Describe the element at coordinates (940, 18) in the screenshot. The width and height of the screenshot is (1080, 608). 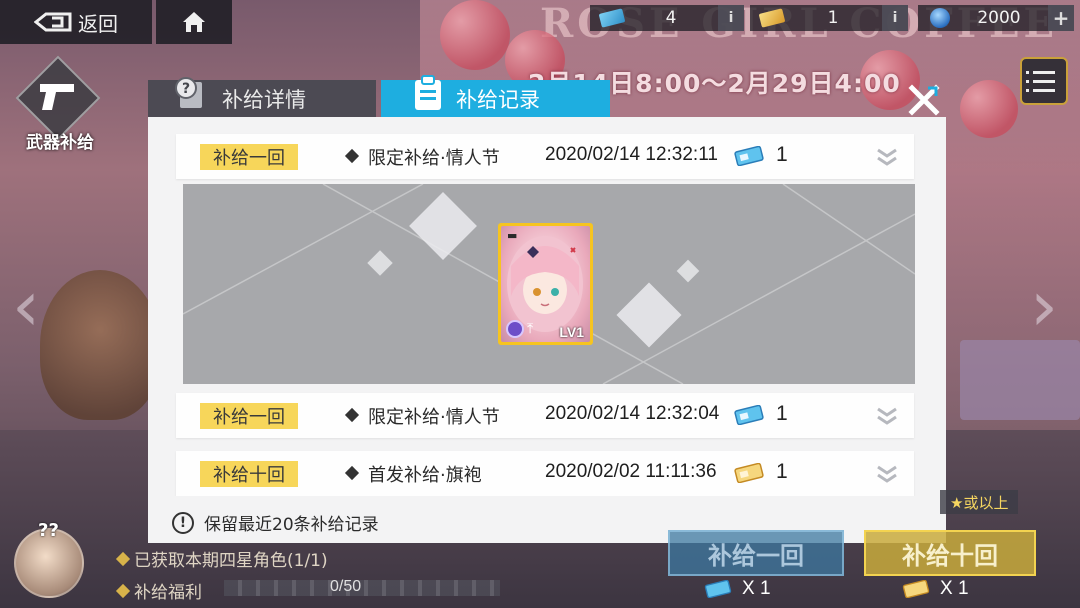
I see `crystal-icon` at that location.